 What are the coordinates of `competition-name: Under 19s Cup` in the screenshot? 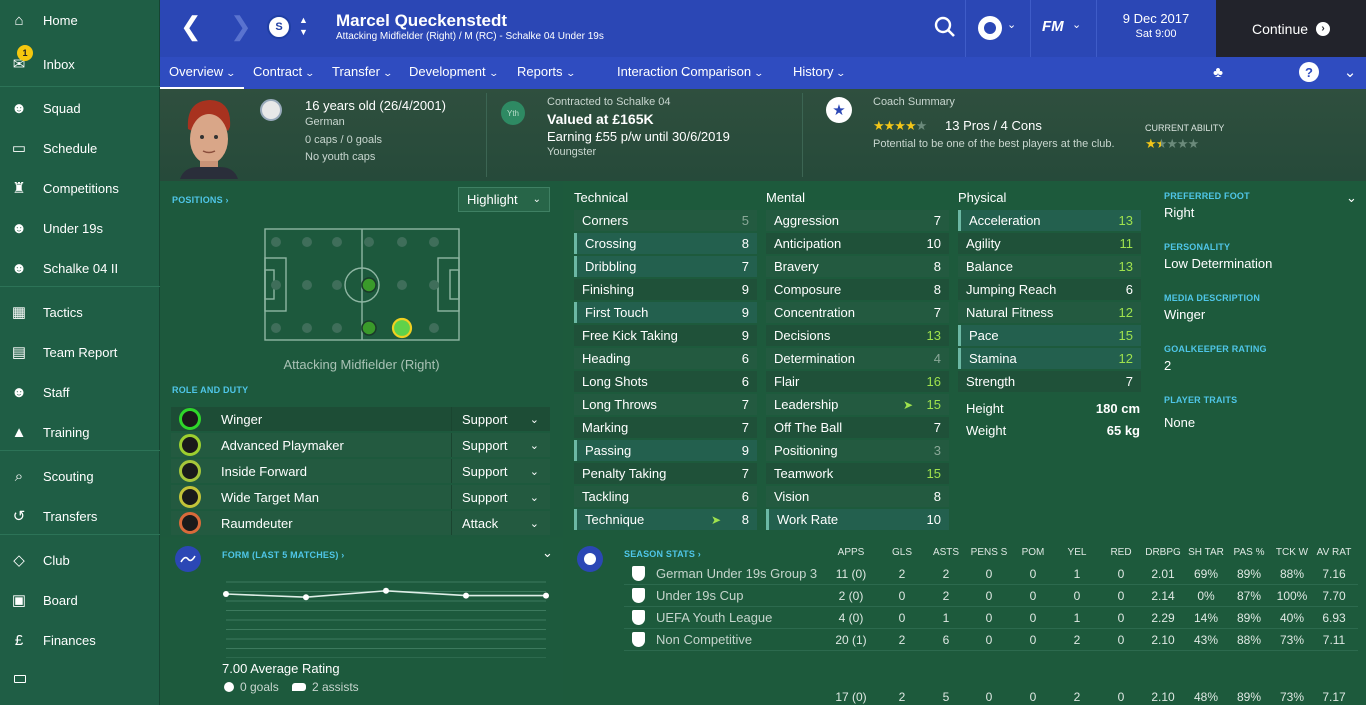 It's located at (699, 595).